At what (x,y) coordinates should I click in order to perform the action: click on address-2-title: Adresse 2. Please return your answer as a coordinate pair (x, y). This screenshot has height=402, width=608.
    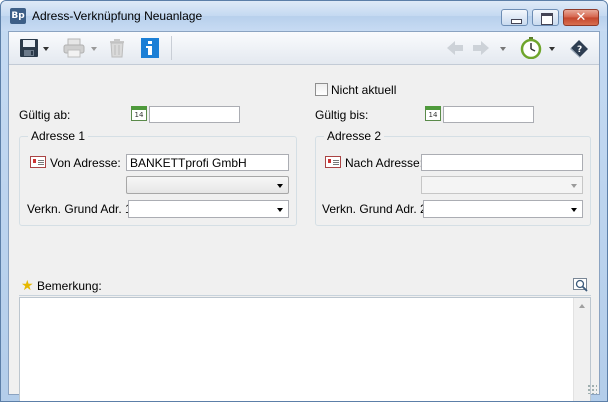
    Looking at the image, I should click on (354, 136).